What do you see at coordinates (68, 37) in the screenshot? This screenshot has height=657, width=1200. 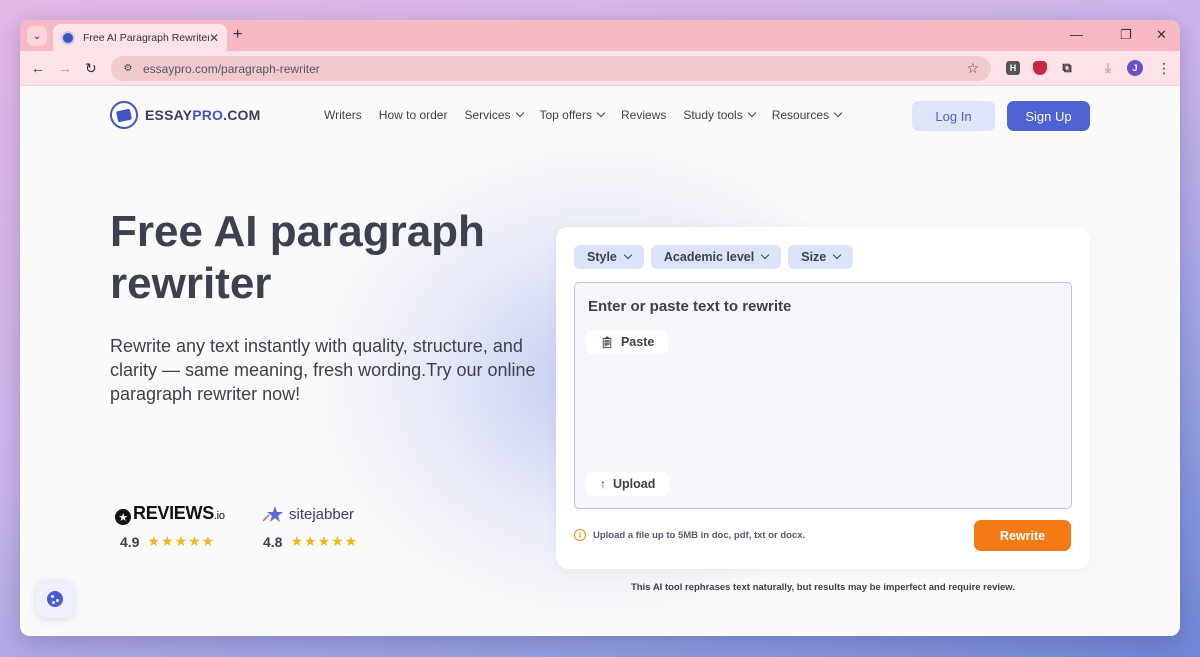 I see `site-favicon-icon` at bounding box center [68, 37].